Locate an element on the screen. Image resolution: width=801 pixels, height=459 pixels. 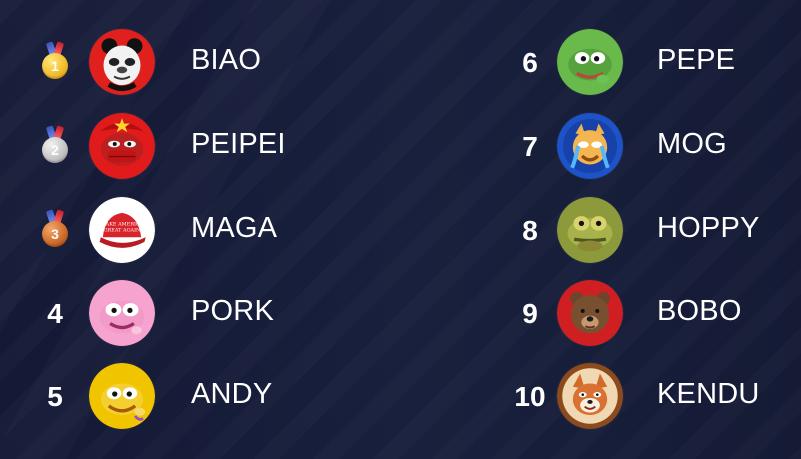
gold-medal-icon: 1 is located at coordinates (55, 62).